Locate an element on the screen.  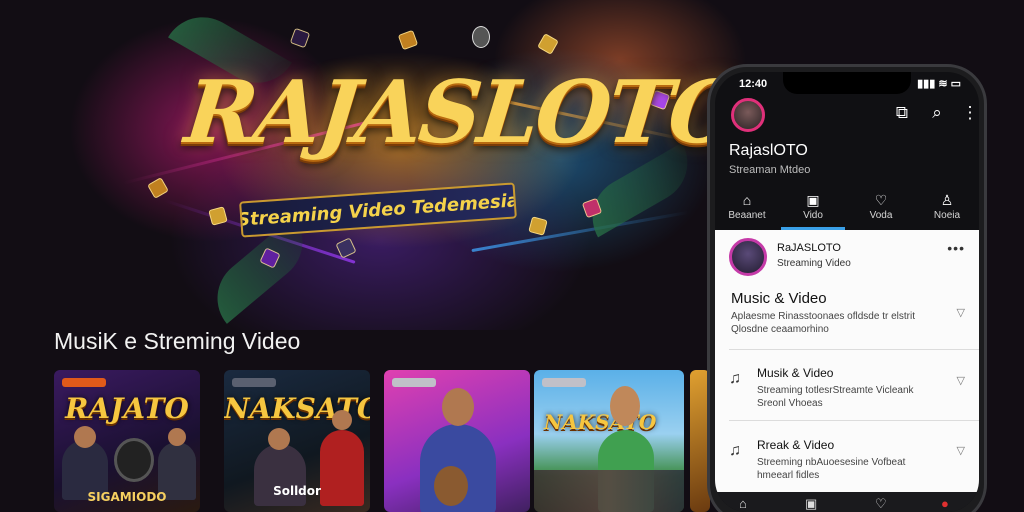
video-card: RAJATO SIGAMIODO is located at coordinates (127, 441).